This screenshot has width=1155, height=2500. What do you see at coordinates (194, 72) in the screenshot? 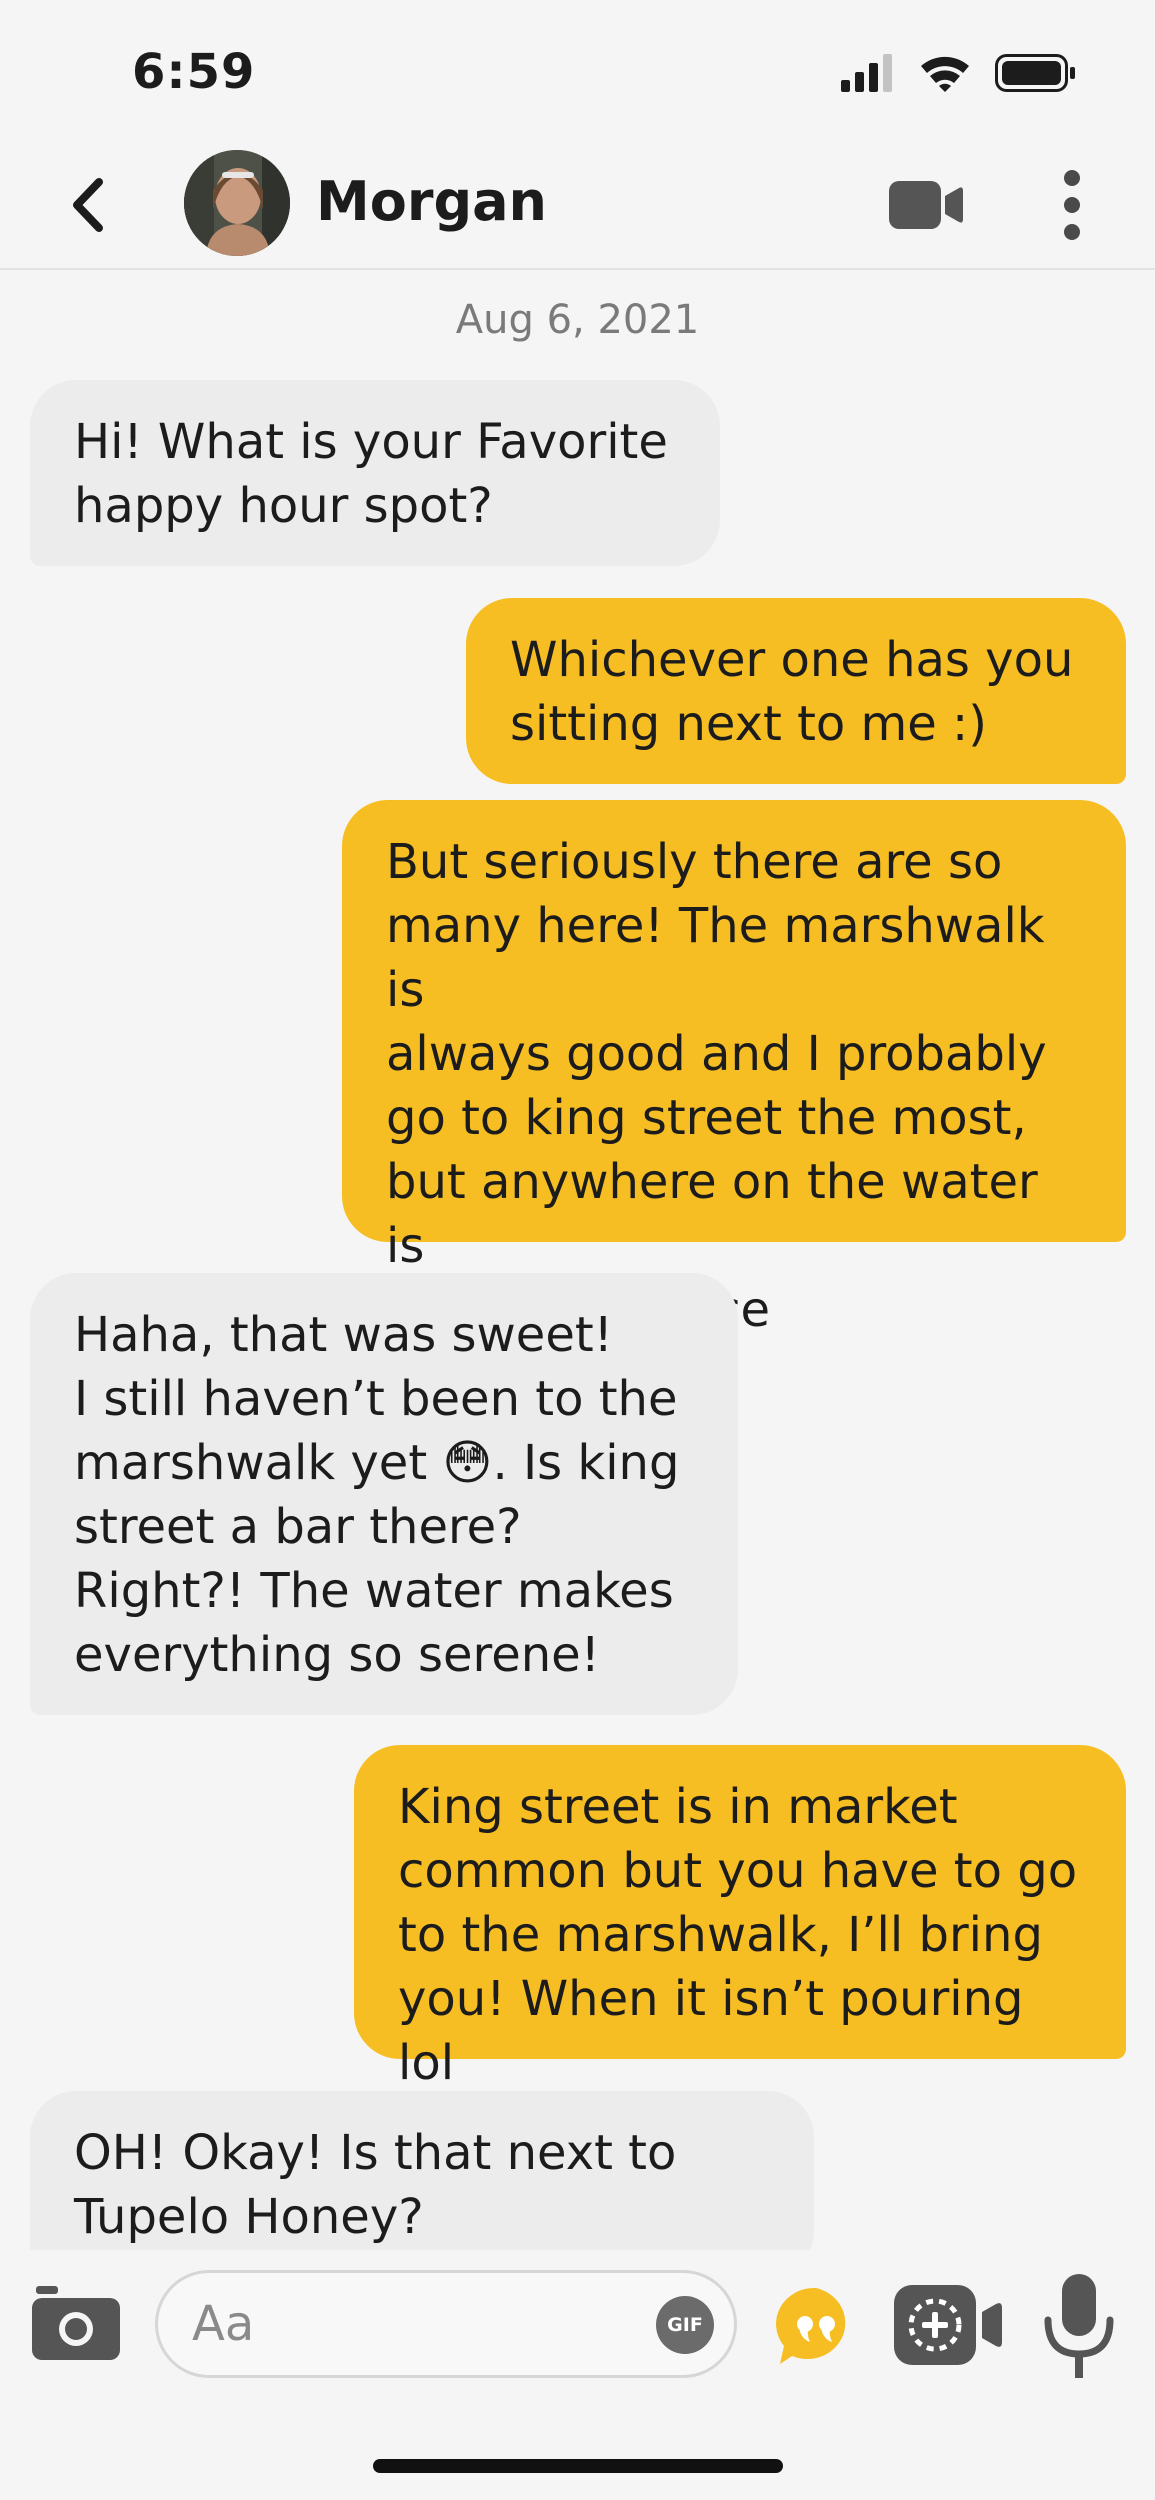
I see `status-time: 6:59` at bounding box center [194, 72].